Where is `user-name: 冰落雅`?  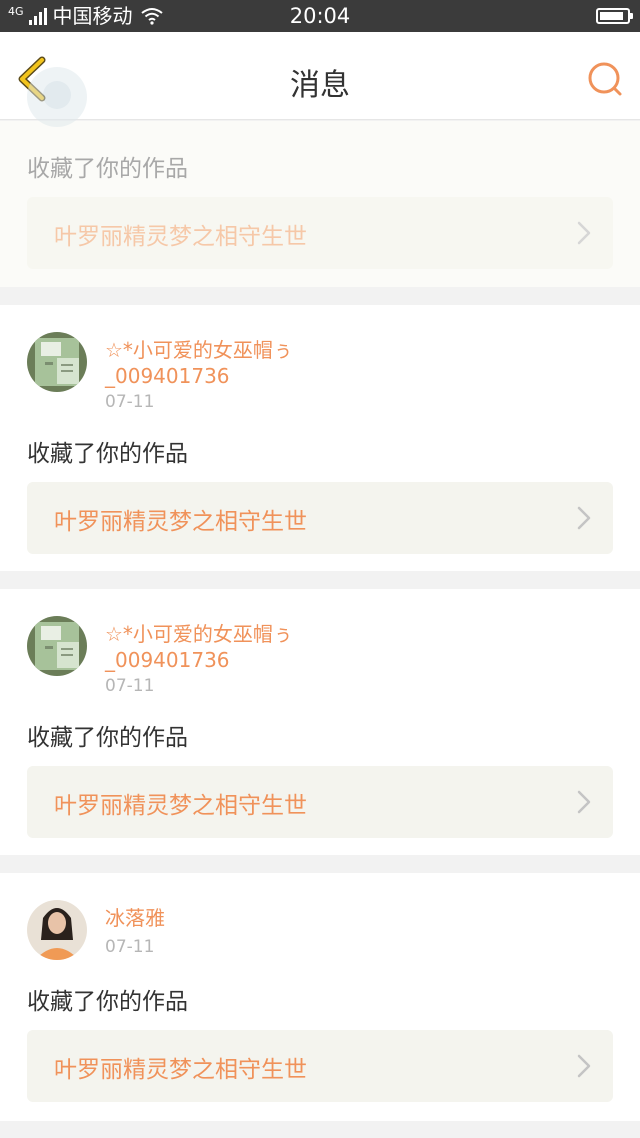 user-name: 冰落雅 is located at coordinates (255, 918).